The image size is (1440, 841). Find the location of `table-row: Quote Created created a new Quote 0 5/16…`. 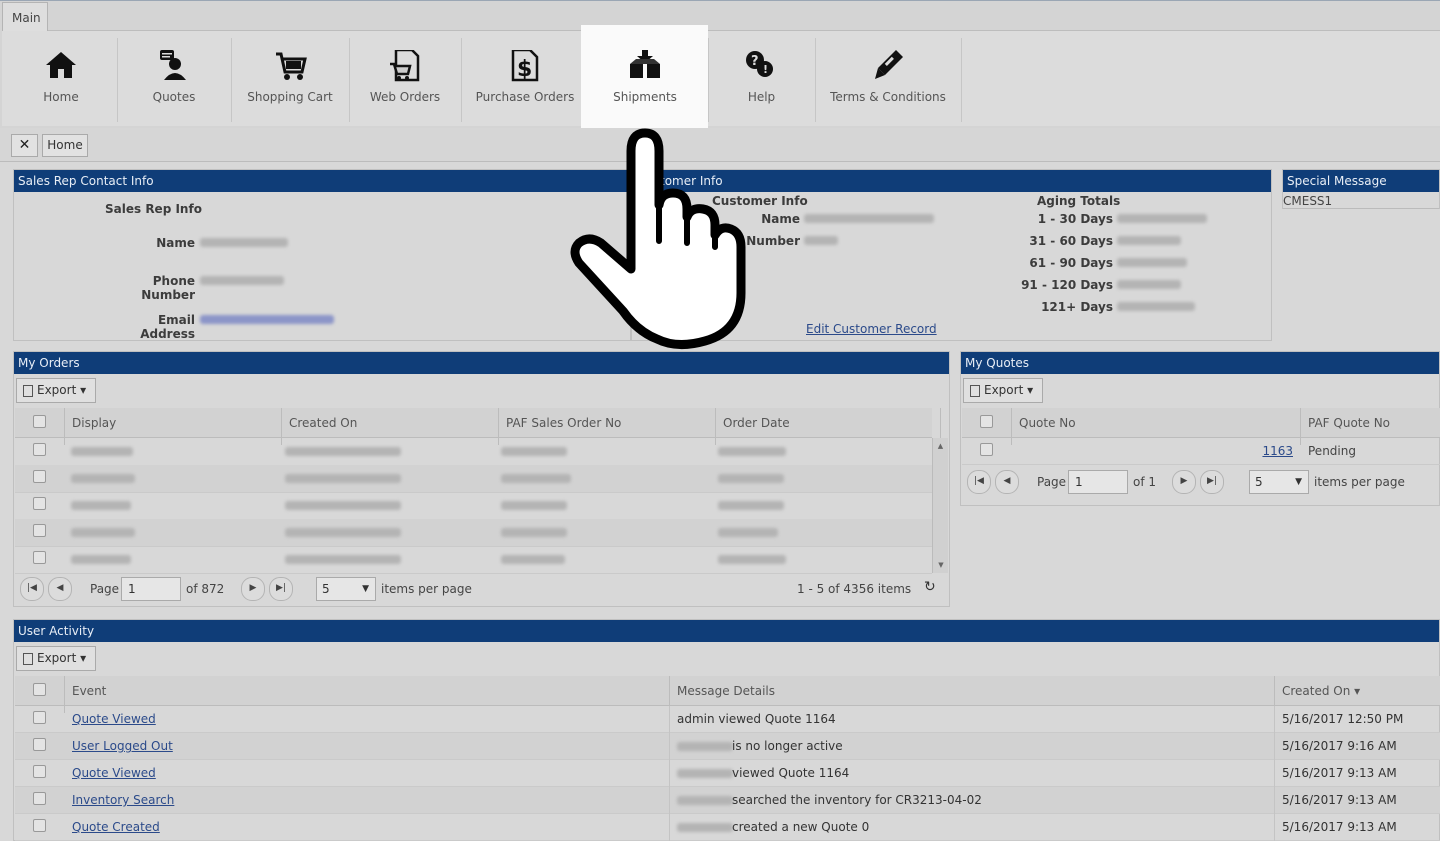

table-row: Quote Created created a new Quote 0 5/16… is located at coordinates (727, 827).